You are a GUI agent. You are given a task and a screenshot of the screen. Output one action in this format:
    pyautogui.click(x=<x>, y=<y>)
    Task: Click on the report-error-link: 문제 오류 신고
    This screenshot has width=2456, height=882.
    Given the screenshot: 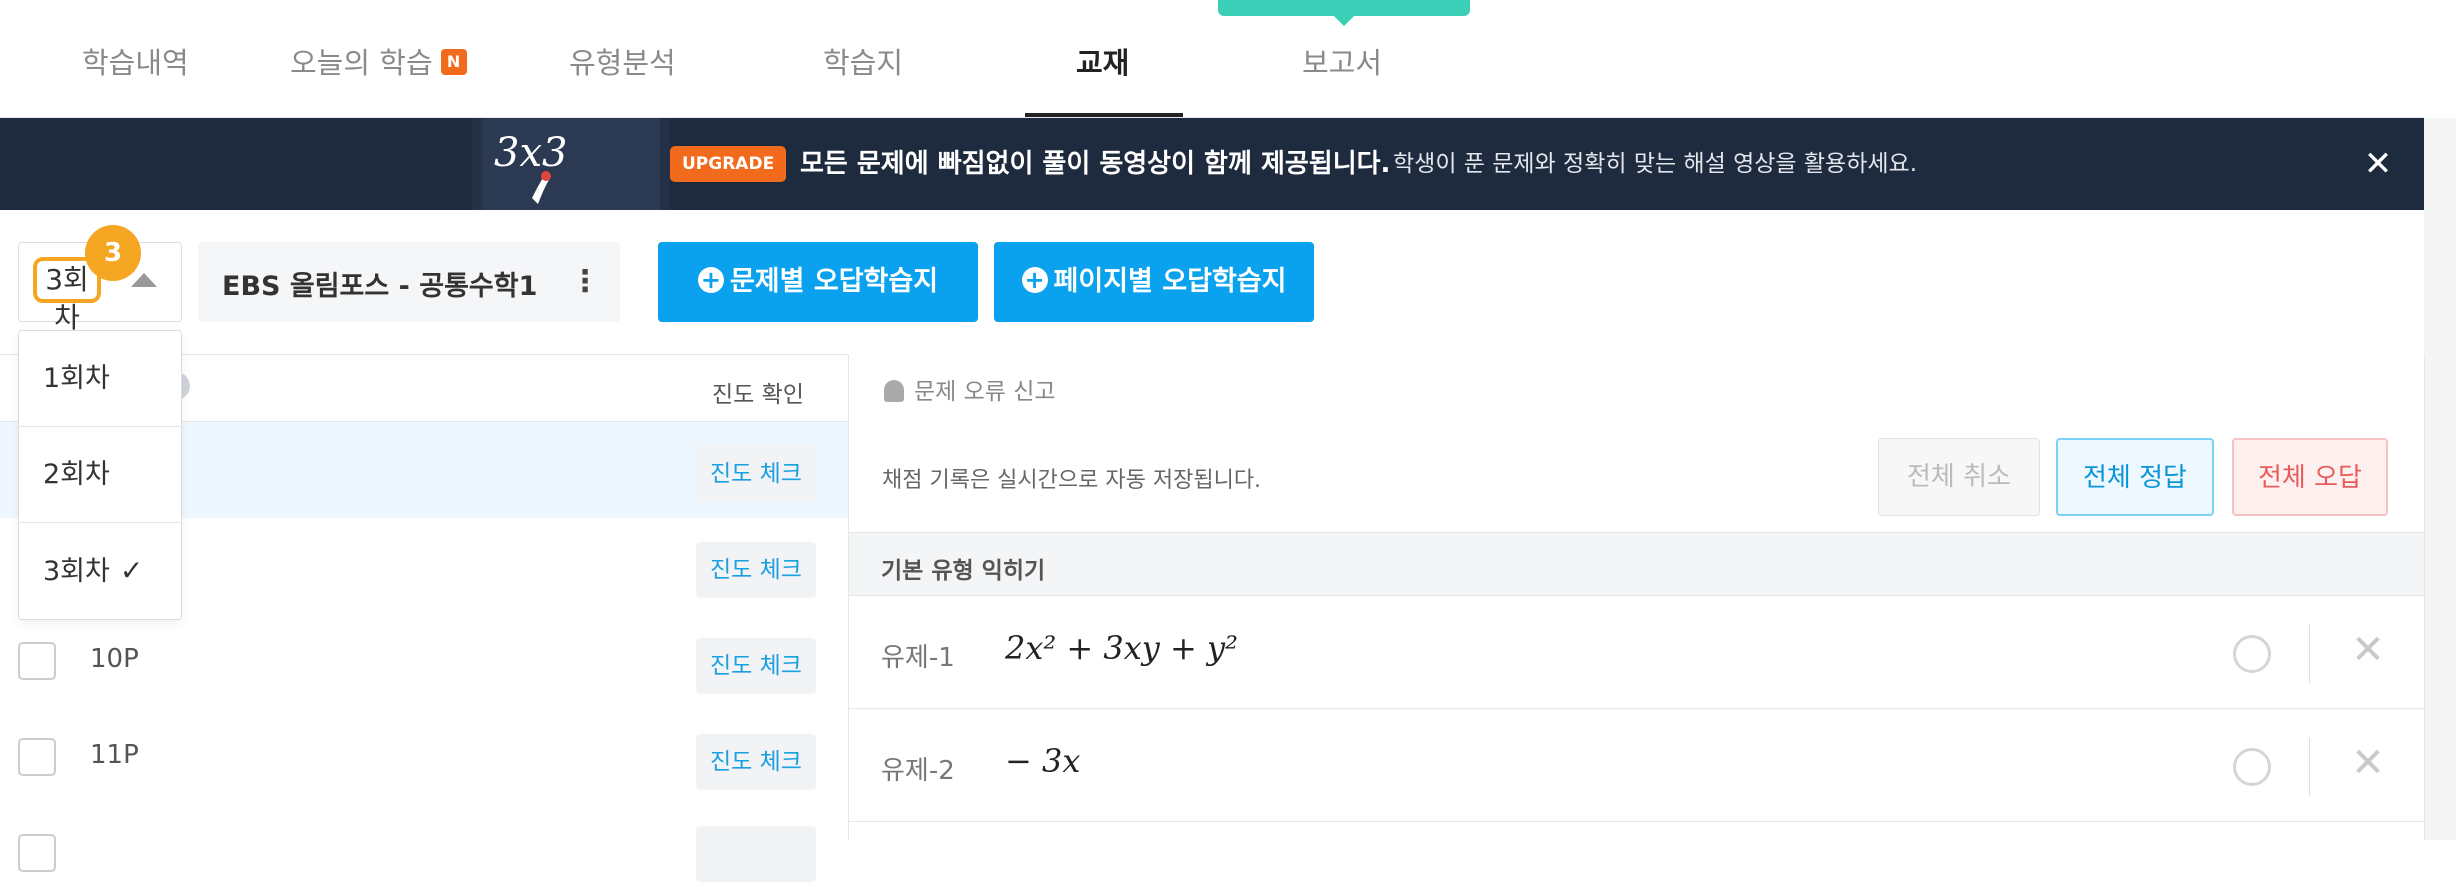 What is the action you would take?
    pyautogui.click(x=970, y=389)
    